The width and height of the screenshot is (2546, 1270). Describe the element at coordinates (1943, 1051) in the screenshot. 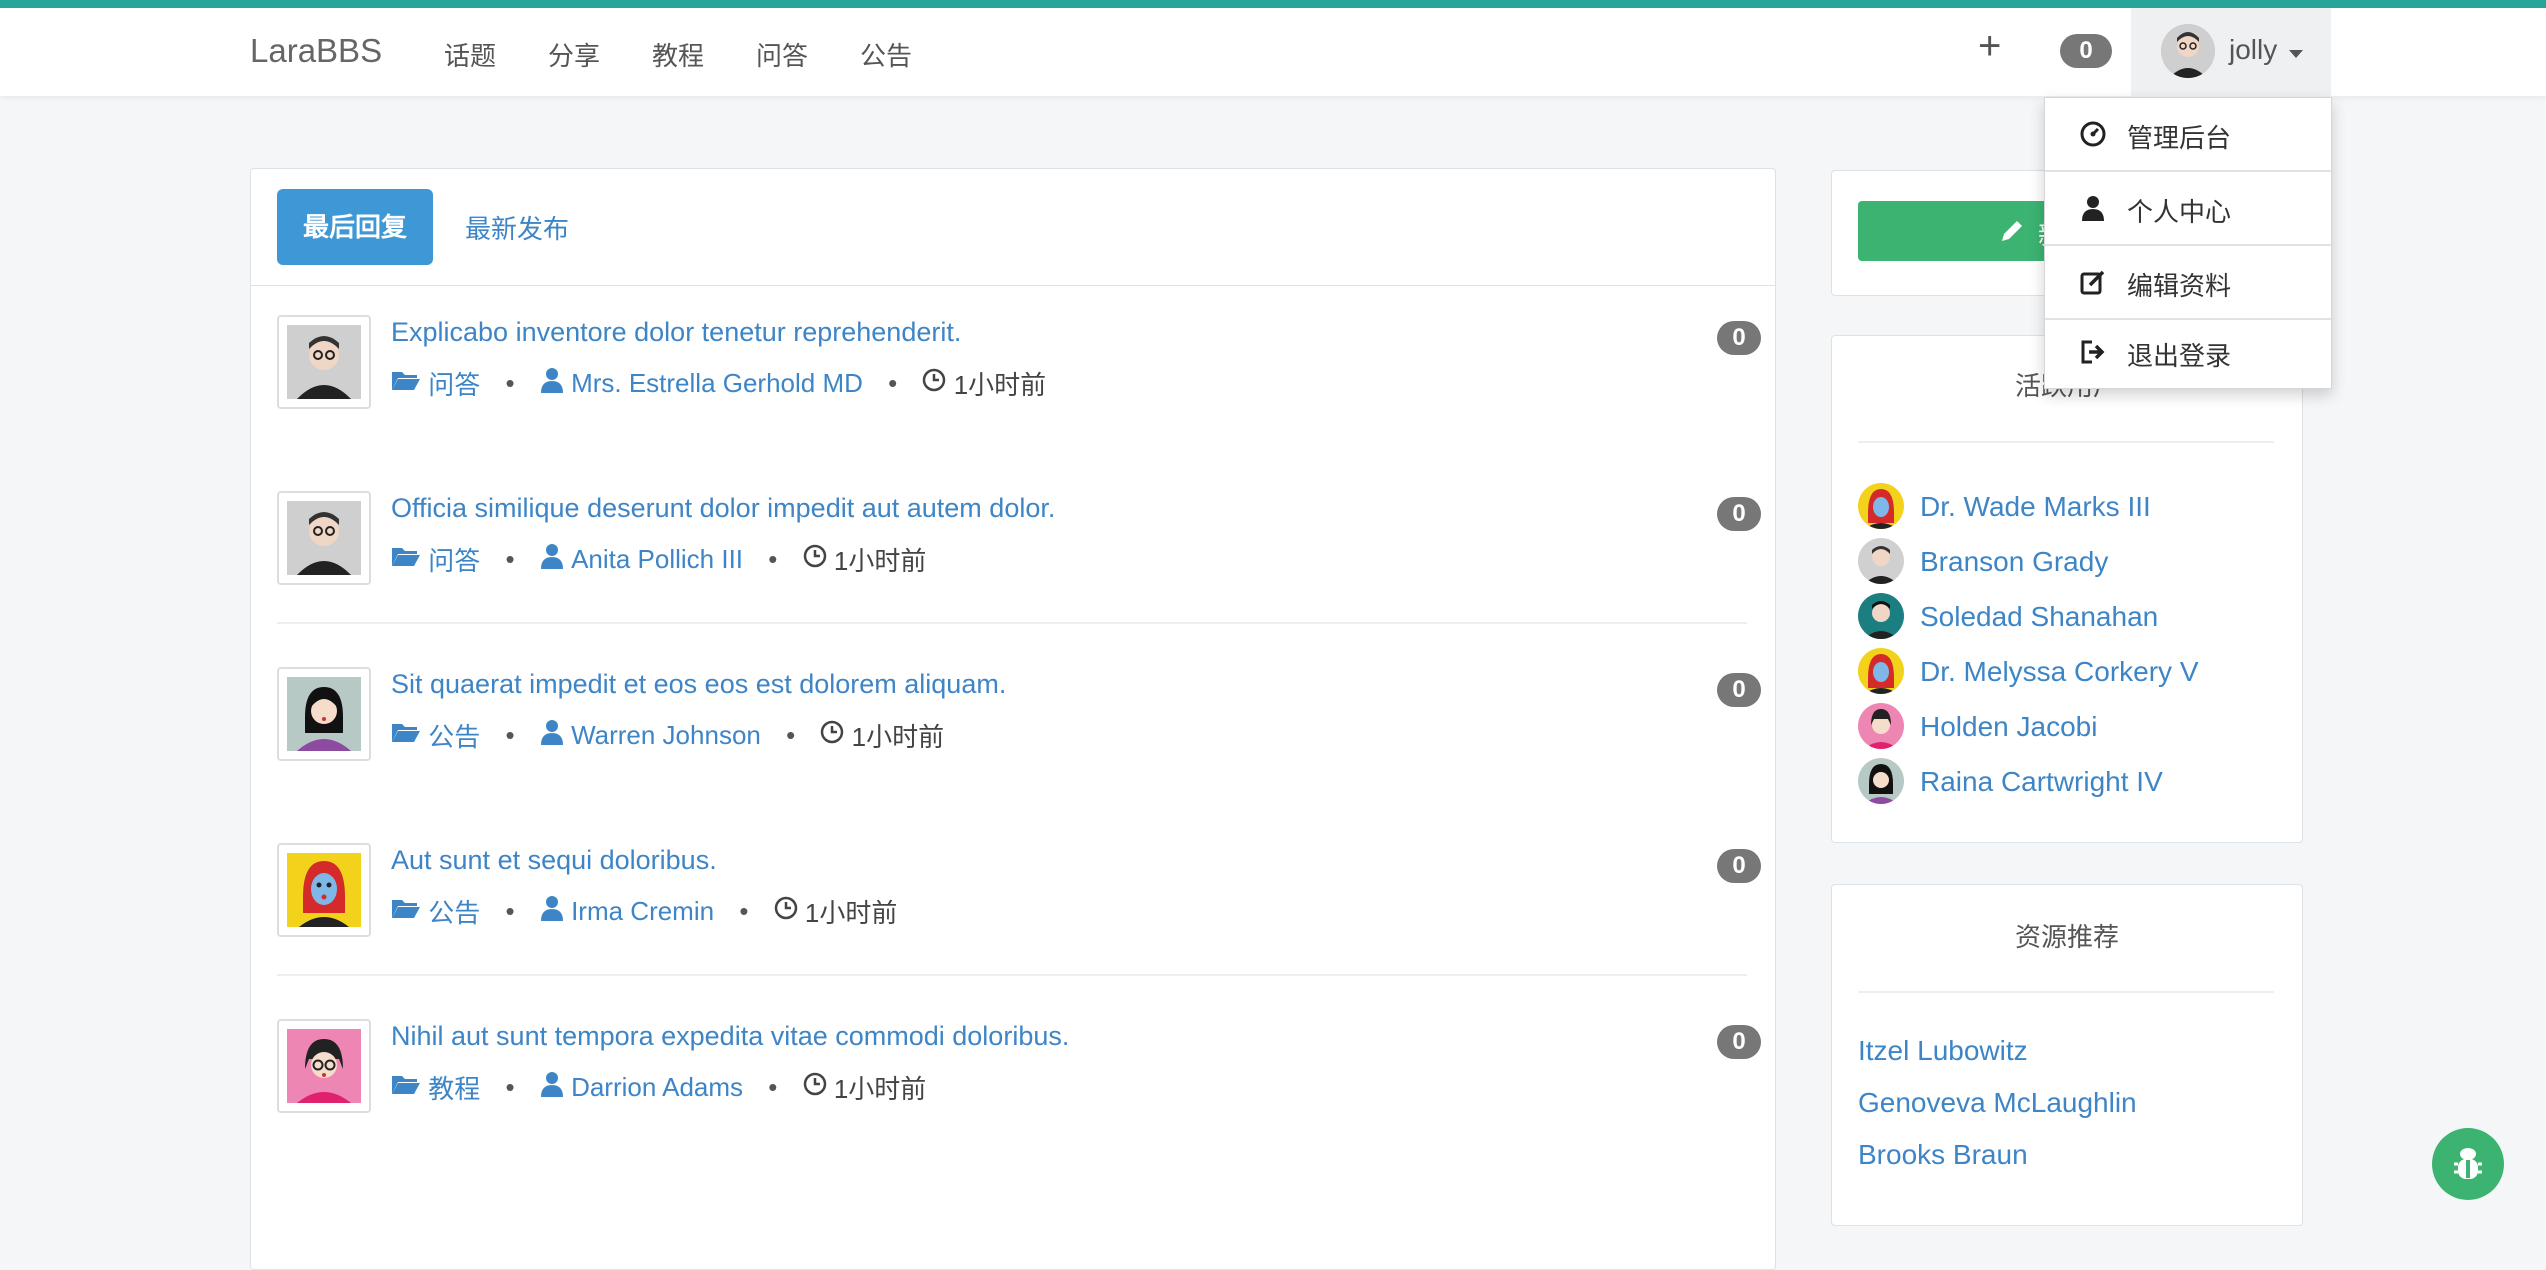

I see `resource-link: Itzel Lubowitz` at that location.